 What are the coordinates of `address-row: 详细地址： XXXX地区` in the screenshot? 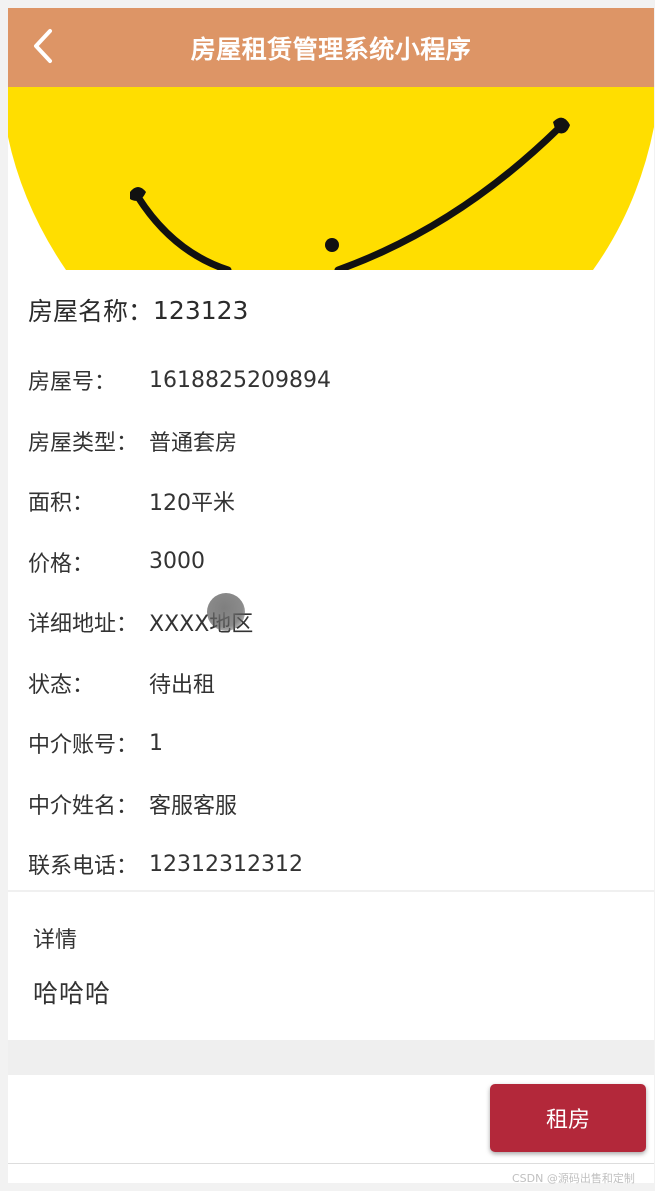 It's located at (333, 622).